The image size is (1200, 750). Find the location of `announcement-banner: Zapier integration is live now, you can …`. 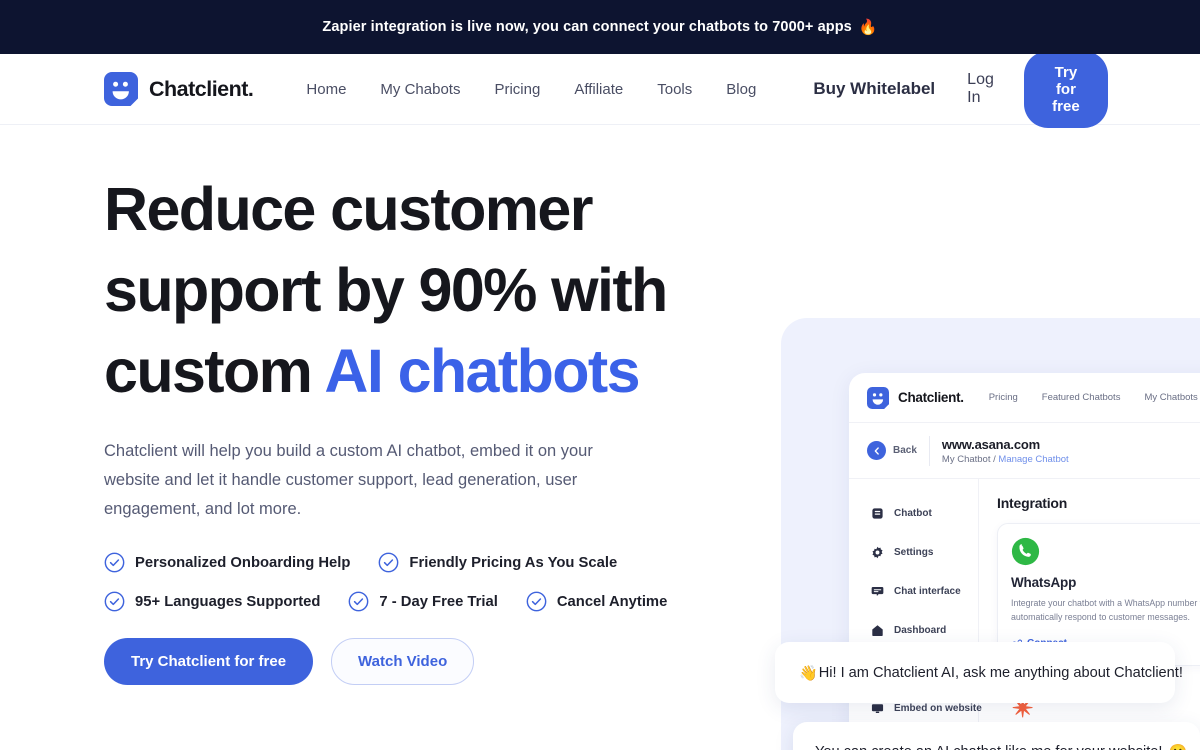

announcement-banner: Zapier integration is live now, you can … is located at coordinates (600, 27).